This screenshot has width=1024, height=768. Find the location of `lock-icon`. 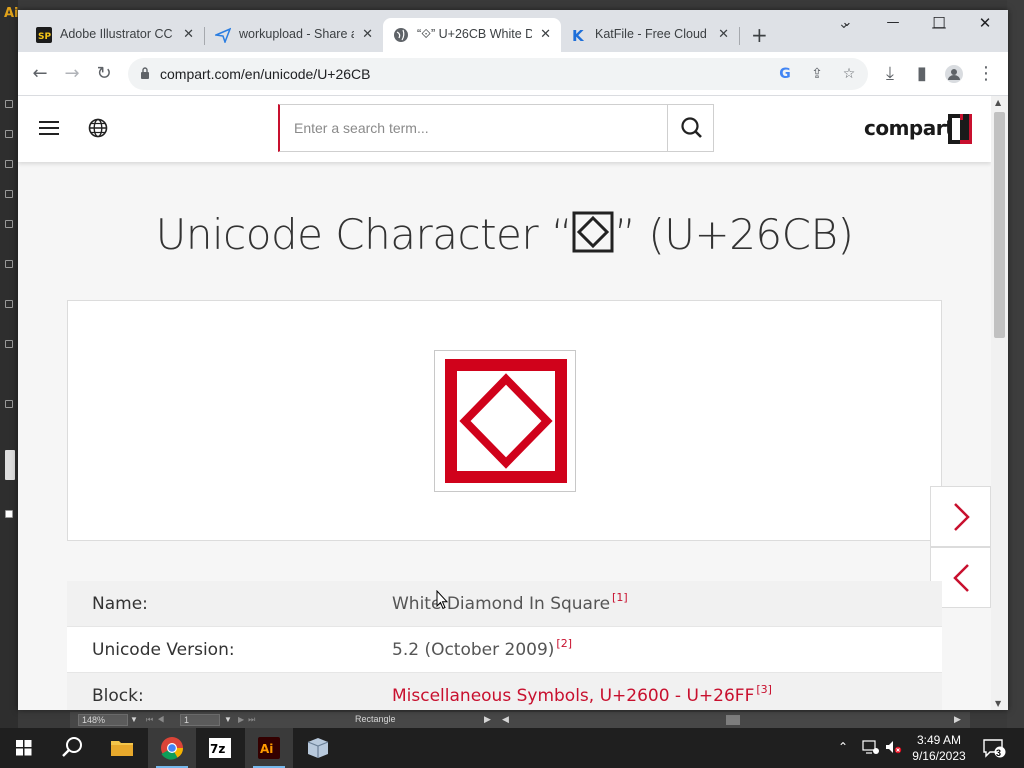

lock-icon is located at coordinates (145, 73).